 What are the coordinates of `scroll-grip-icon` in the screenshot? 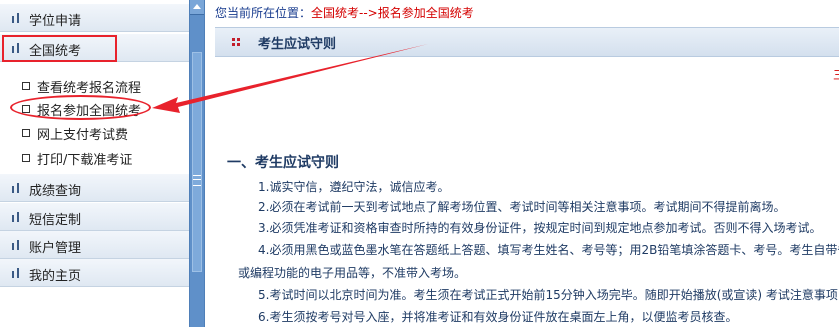 It's located at (197, 180).